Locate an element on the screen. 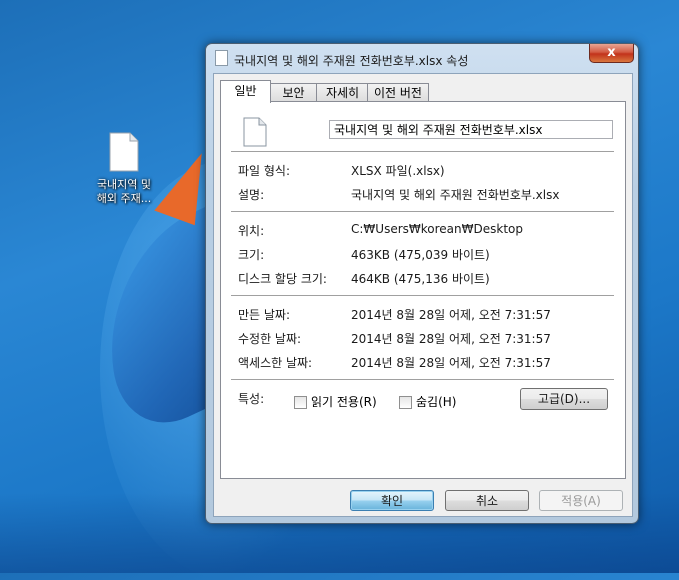  hidden-checkbox-label: 숨김(H) is located at coordinates (436, 402).